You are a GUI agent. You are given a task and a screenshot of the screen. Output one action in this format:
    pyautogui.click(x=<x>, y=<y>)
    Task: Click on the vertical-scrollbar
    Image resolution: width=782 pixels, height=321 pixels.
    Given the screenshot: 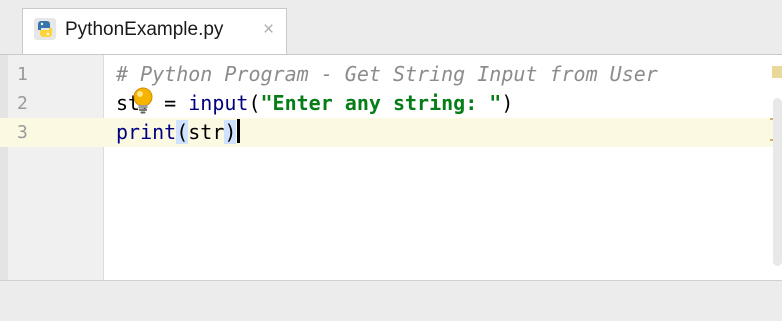 What is the action you would take?
    pyautogui.click(x=777, y=182)
    